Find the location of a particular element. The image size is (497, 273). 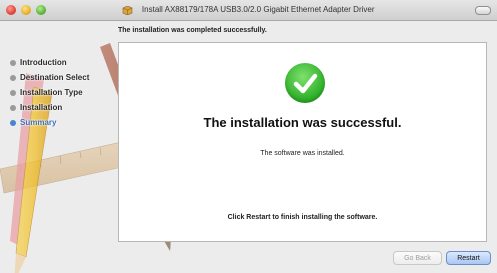

step-introduction: Introduction is located at coordinates (49, 62).